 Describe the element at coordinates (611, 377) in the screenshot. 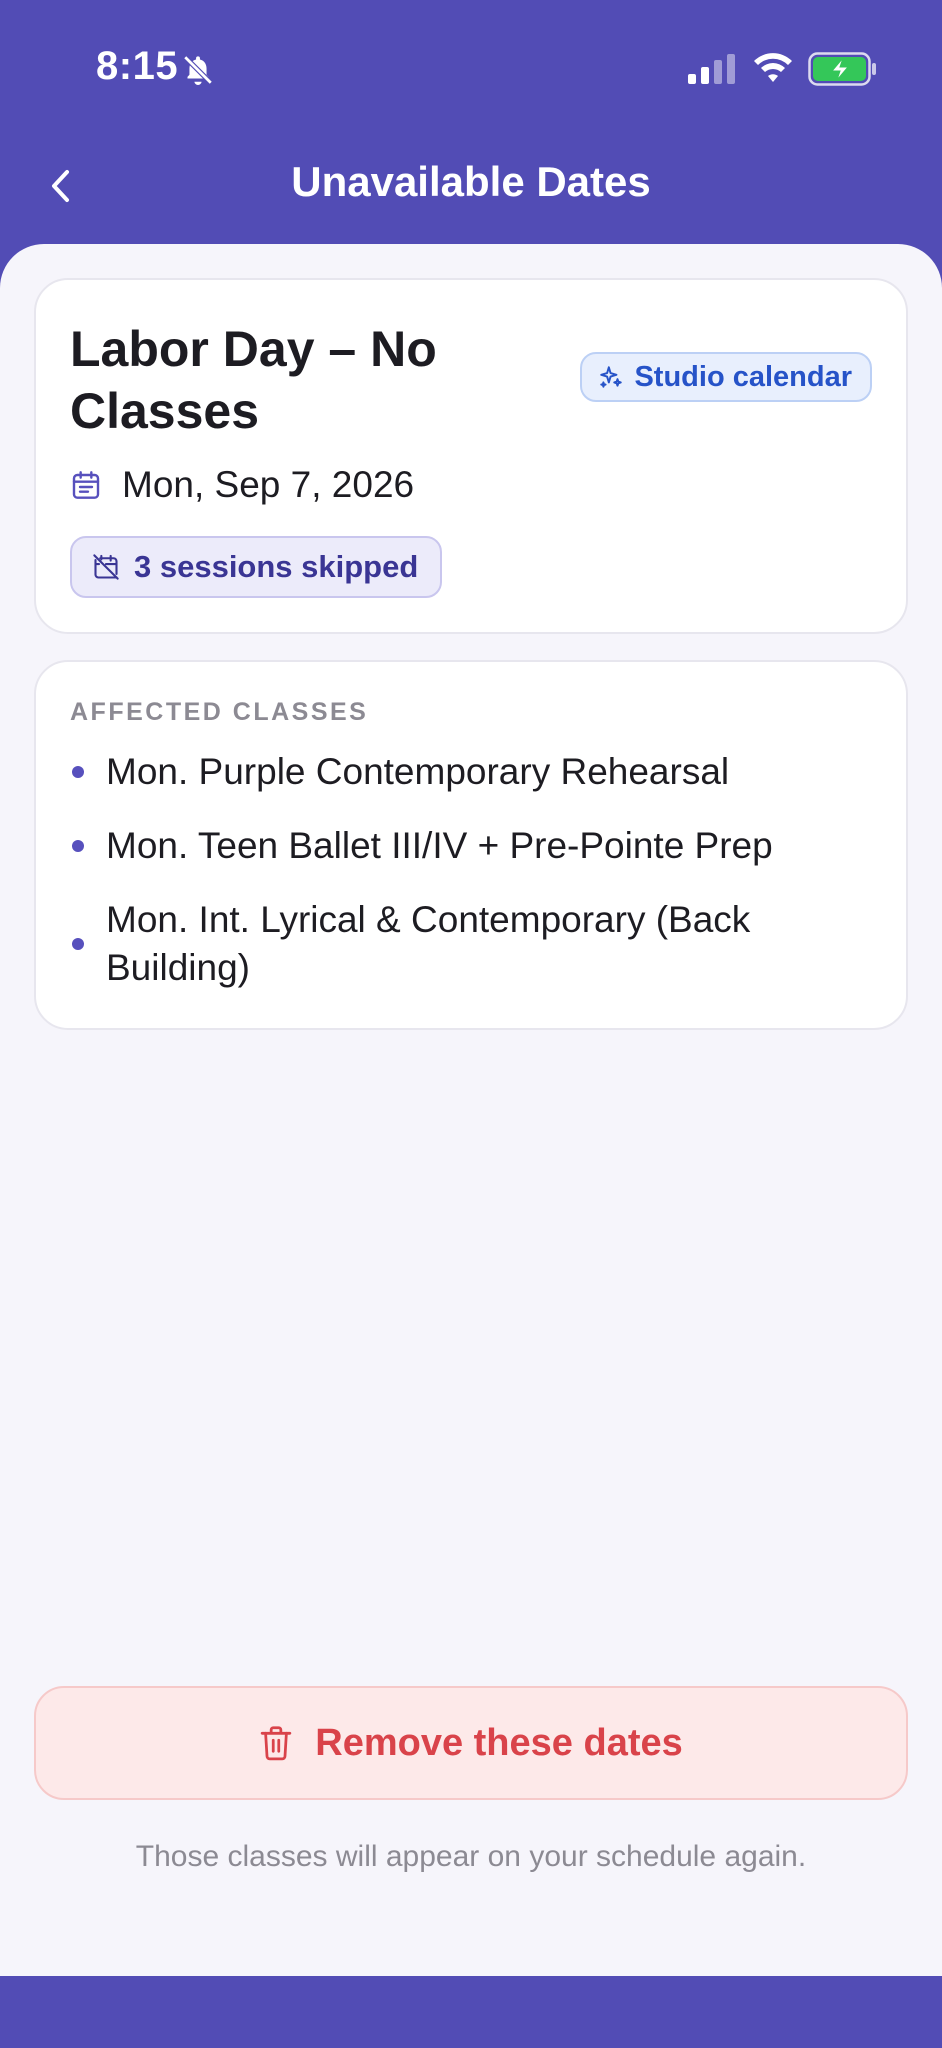

I see `sparkles-icon` at that location.